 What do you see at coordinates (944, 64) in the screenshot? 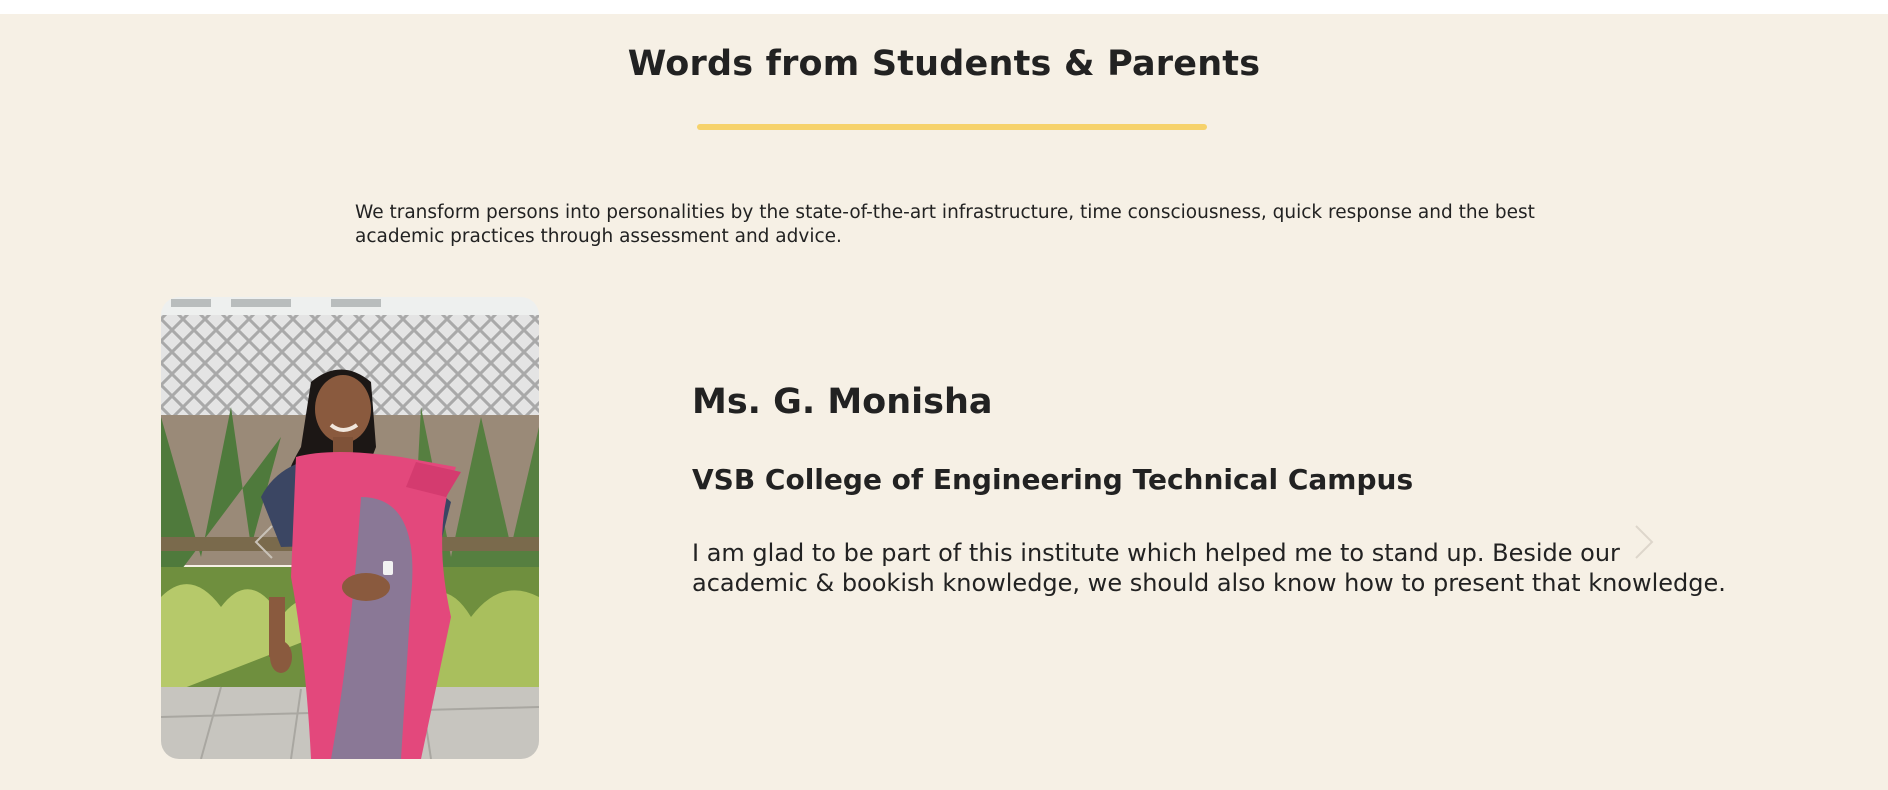
I see `section-heading: Words from Students & Parents` at bounding box center [944, 64].